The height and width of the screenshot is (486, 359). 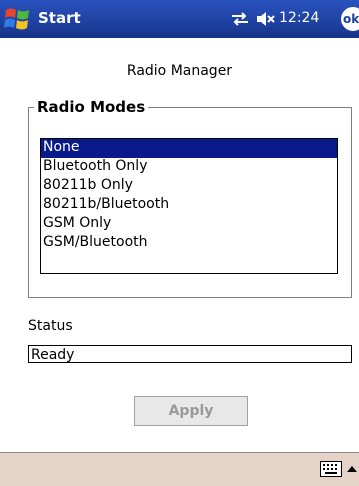 What do you see at coordinates (191, 411) in the screenshot?
I see `apply-button: Apply` at bounding box center [191, 411].